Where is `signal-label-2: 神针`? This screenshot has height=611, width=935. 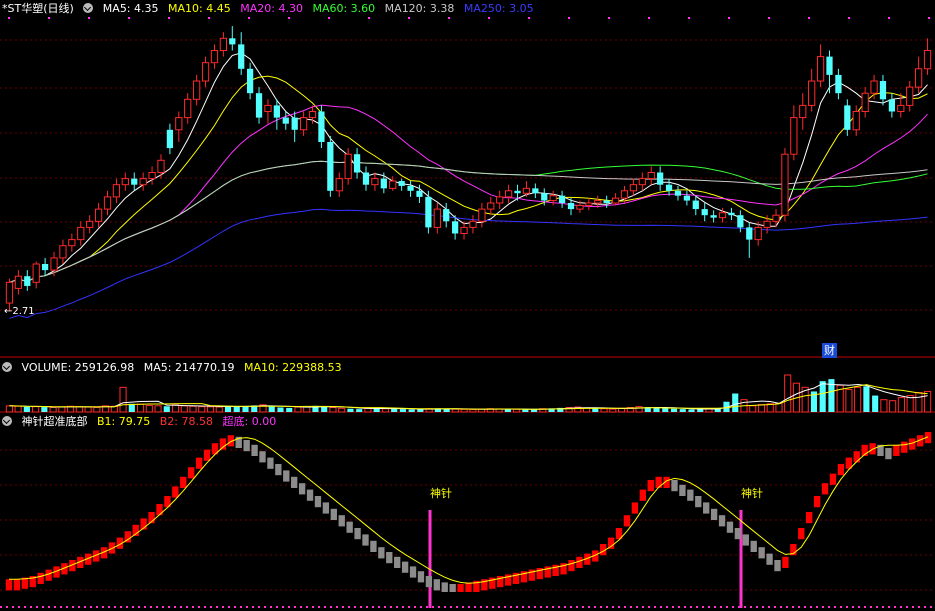 signal-label-2: 神针 is located at coordinates (752, 493).